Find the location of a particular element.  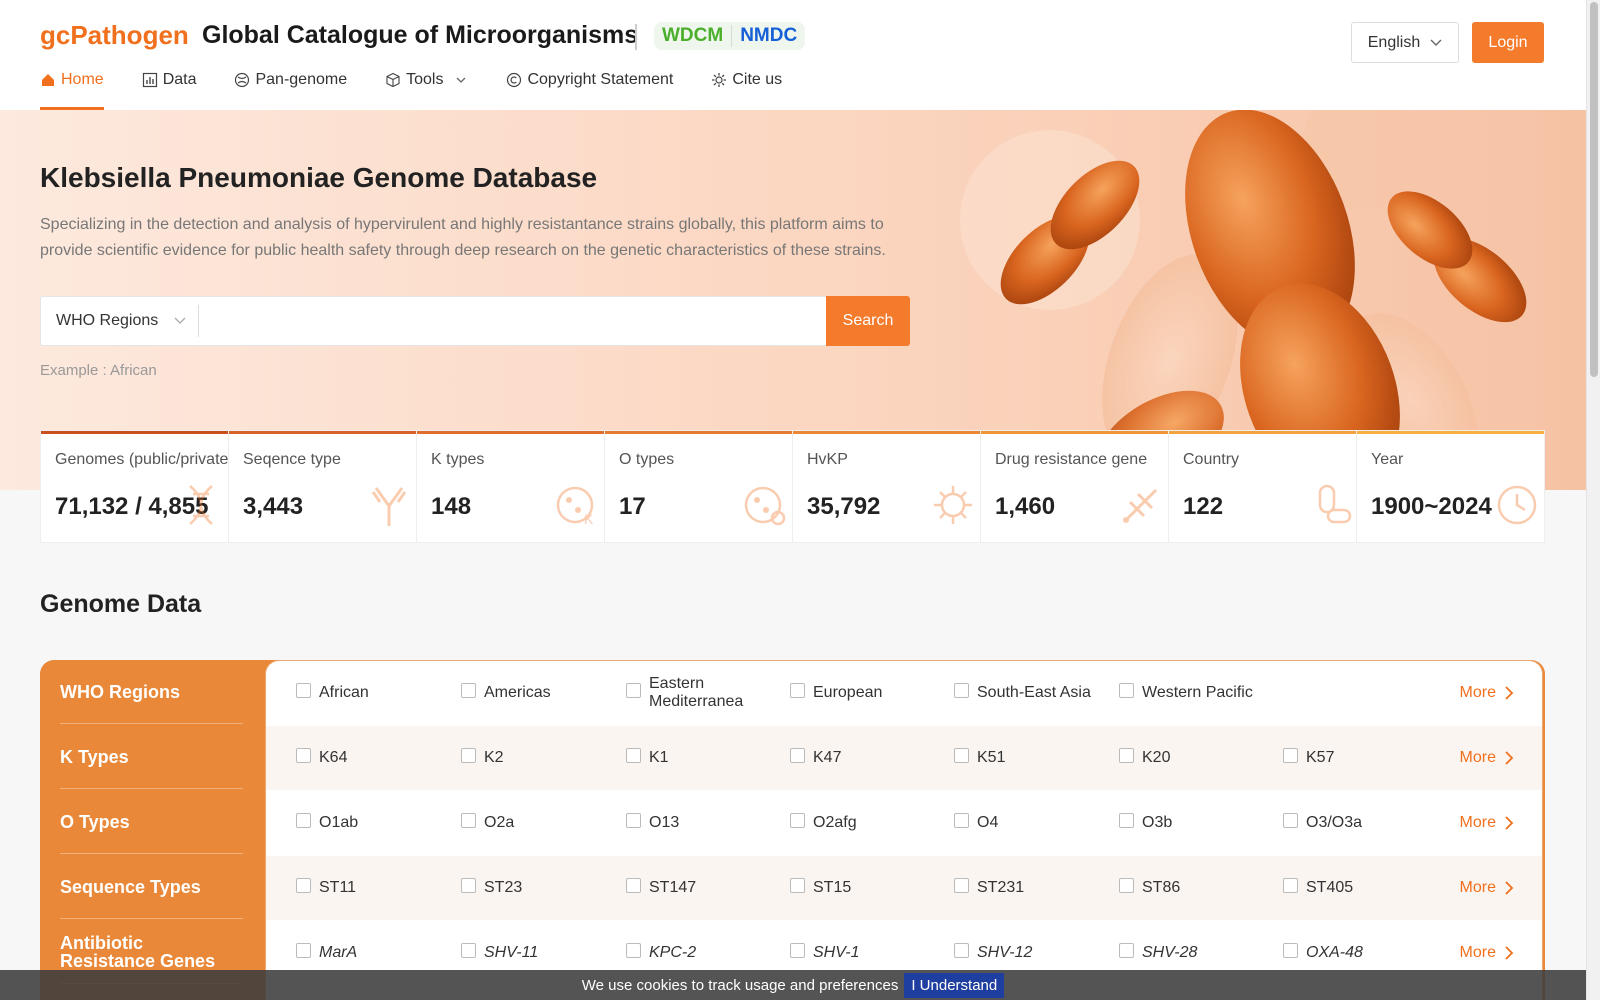

language-label: English is located at coordinates (1394, 42).